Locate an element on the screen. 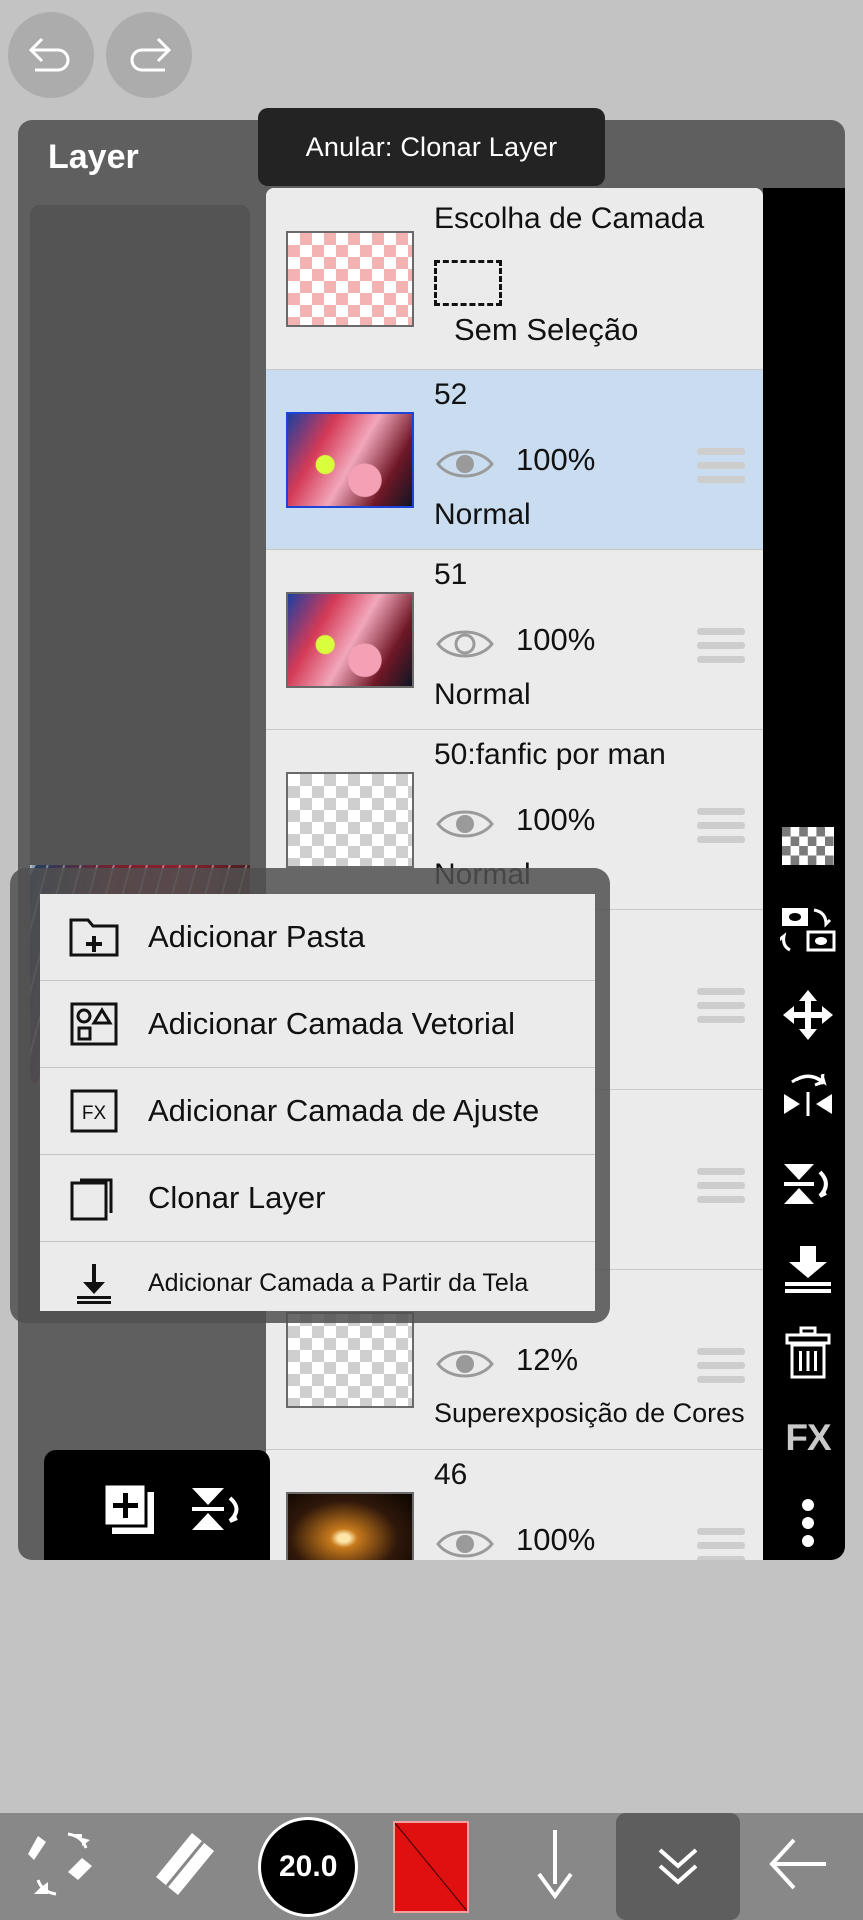 This screenshot has height=1920, width=863. add-layer-button is located at coordinates (129, 1511).